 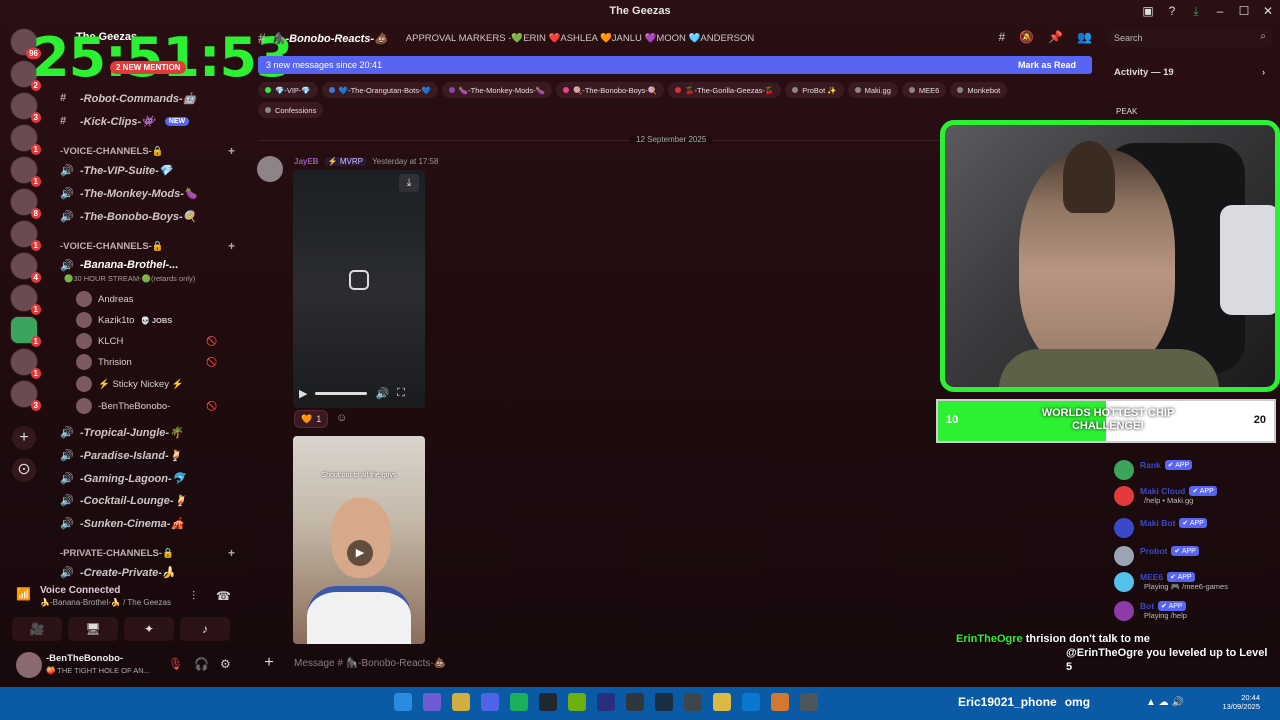 I want to click on outlook-icon, so click(x=751, y=702).